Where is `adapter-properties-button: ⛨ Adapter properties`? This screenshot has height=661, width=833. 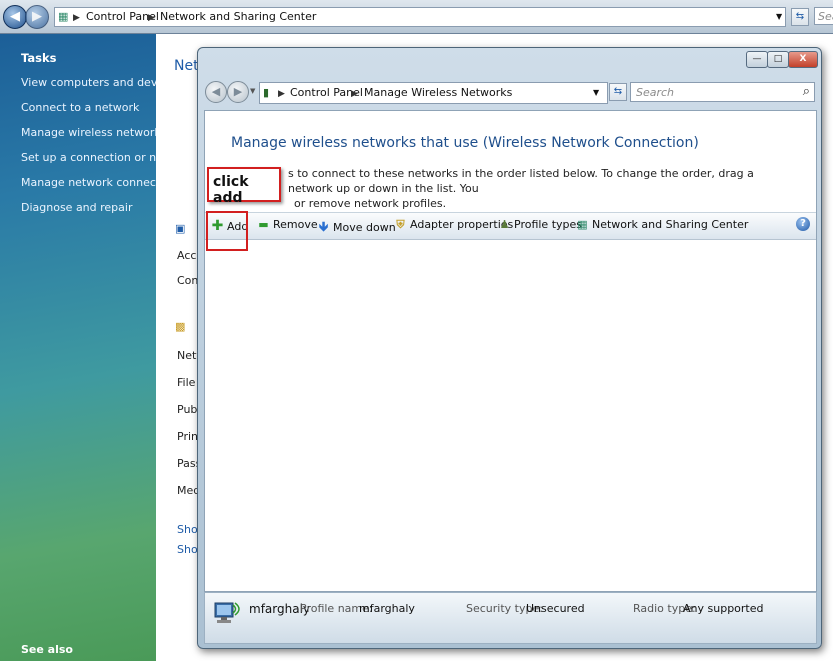
adapter-properties-button: ⛨ Adapter properties is located at coordinates (453, 225).